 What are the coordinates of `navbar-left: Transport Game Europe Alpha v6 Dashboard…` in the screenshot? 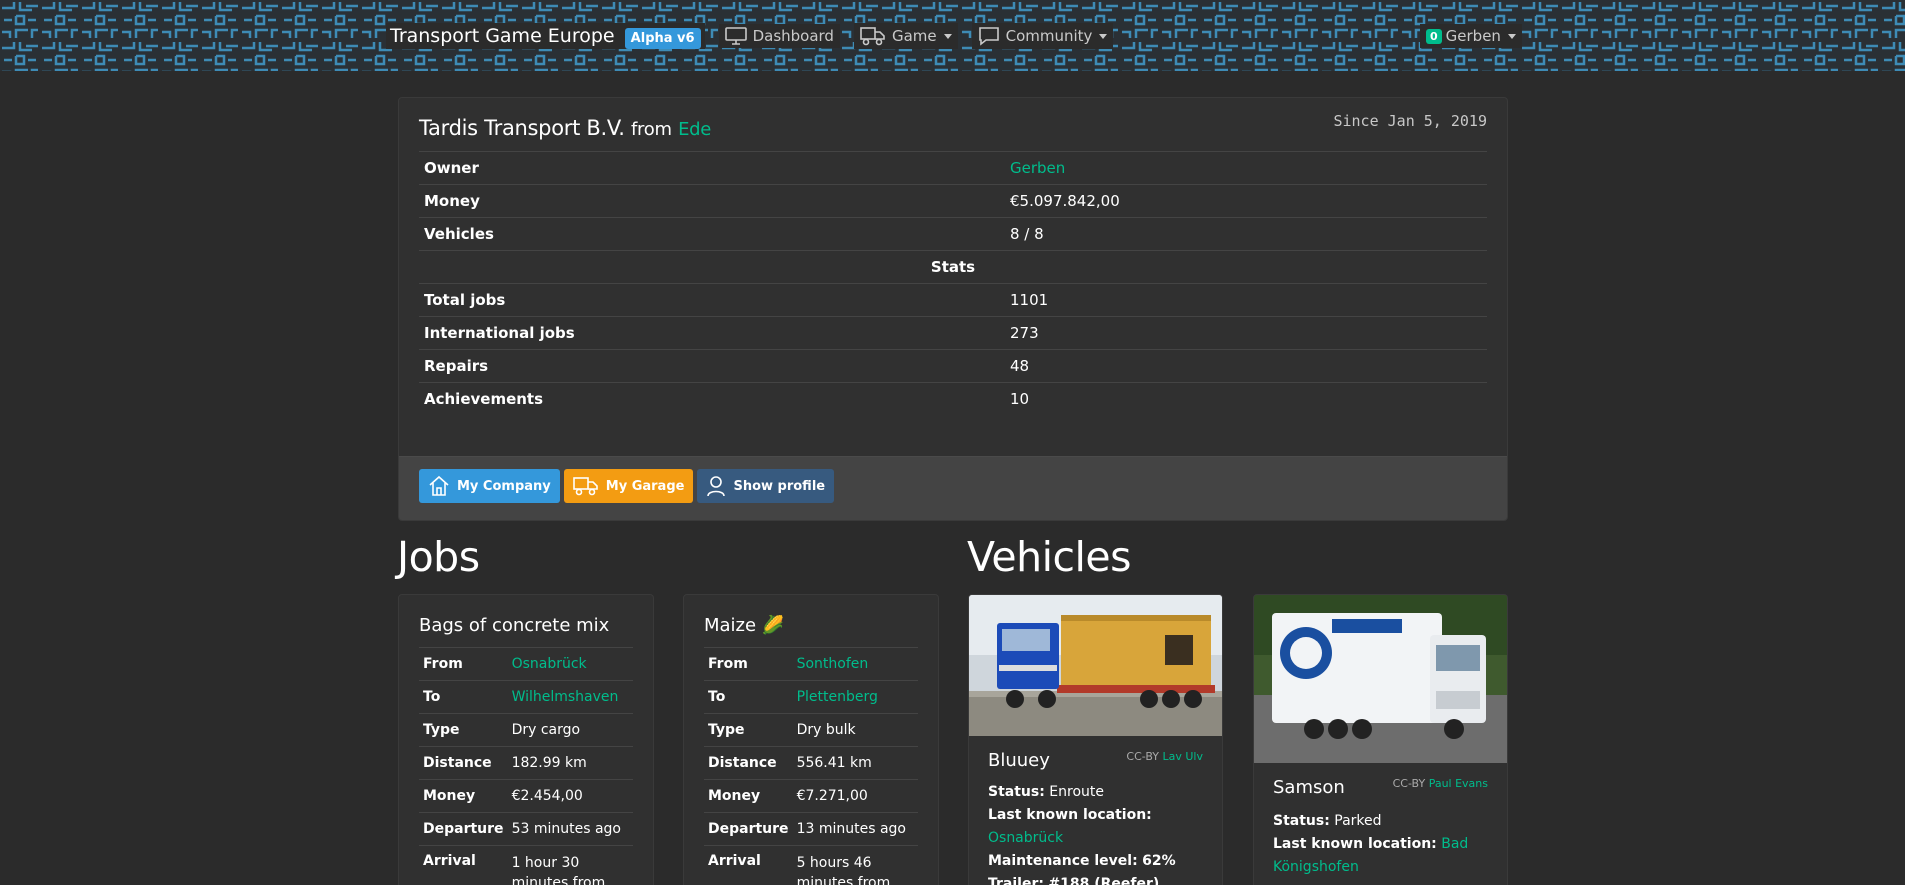 It's located at (750, 36).